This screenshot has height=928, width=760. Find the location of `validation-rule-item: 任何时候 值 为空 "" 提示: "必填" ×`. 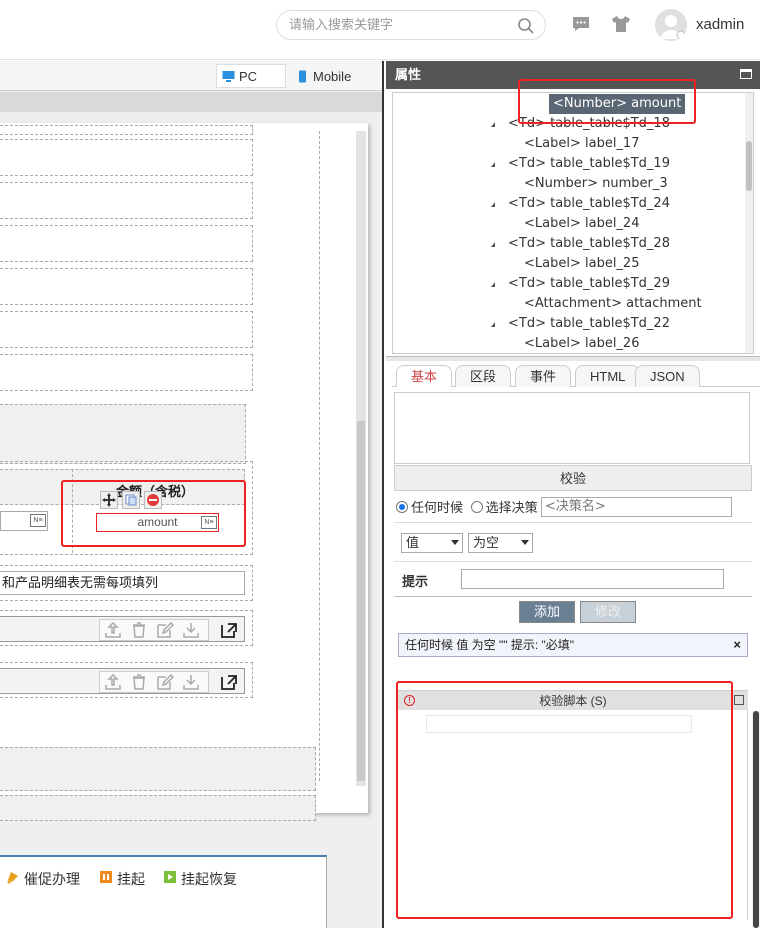

validation-rule-item: 任何时候 值 为空 "" 提示: "必填" × is located at coordinates (573, 645).